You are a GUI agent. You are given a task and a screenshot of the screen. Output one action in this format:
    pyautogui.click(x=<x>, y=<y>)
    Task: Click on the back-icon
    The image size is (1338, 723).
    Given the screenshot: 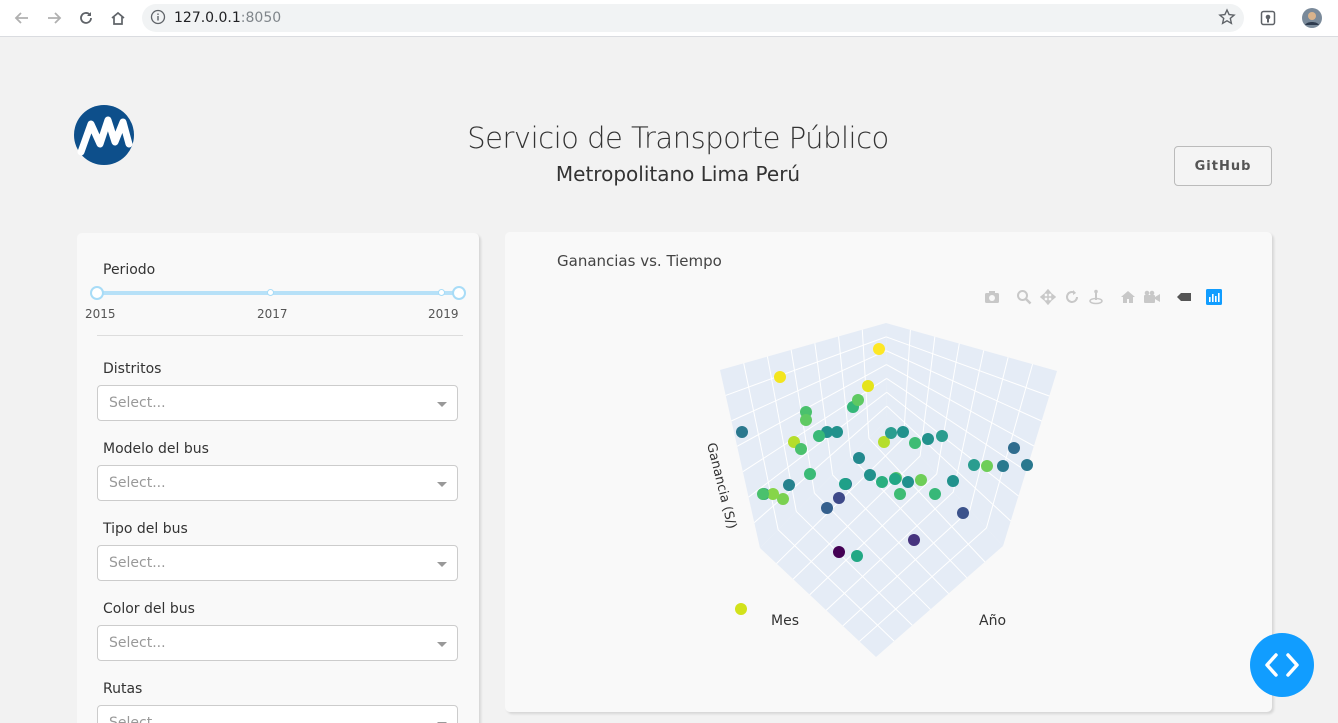 What is the action you would take?
    pyautogui.click(x=22, y=18)
    